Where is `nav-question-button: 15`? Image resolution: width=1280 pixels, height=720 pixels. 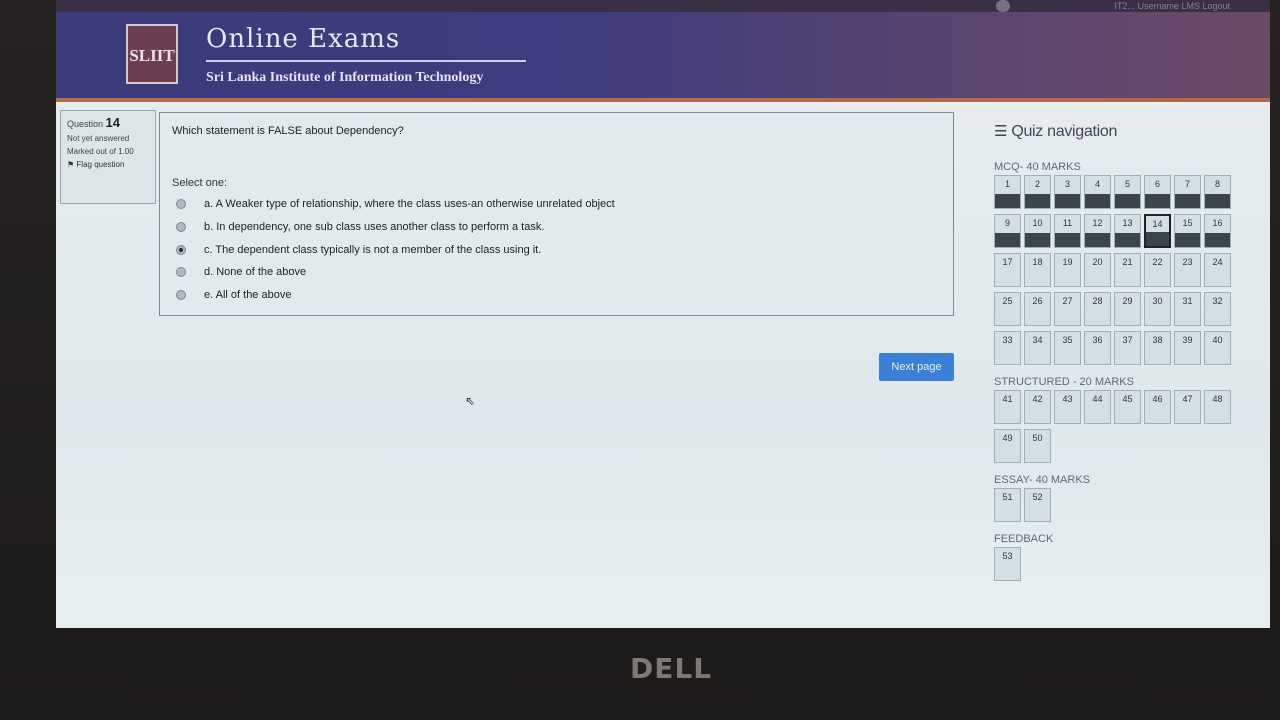
nav-question-button: 15 is located at coordinates (1187, 231).